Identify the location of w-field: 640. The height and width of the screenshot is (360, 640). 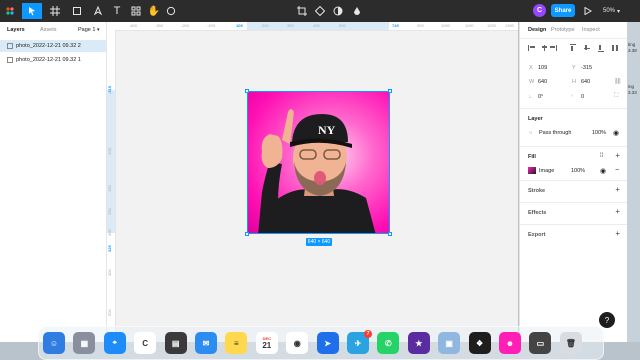
(542, 82).